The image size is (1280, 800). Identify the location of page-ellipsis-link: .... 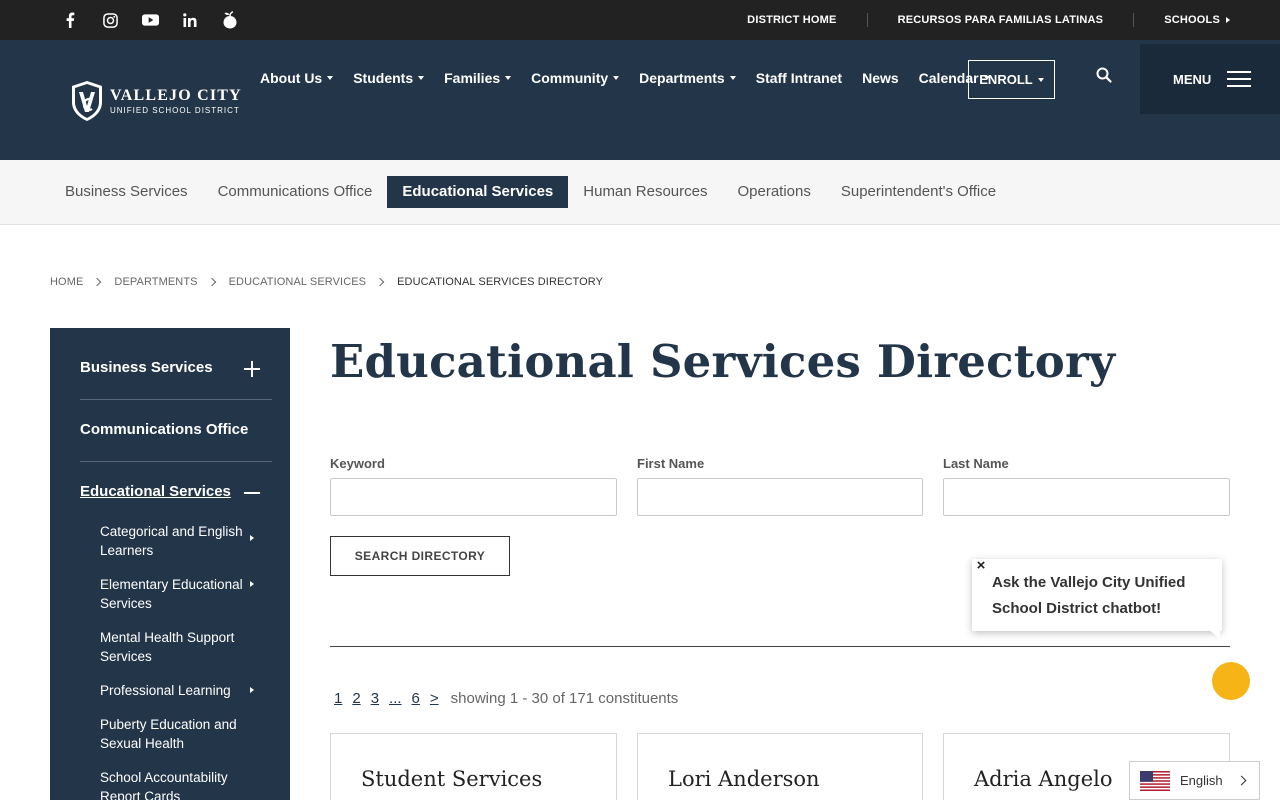
(395, 698).